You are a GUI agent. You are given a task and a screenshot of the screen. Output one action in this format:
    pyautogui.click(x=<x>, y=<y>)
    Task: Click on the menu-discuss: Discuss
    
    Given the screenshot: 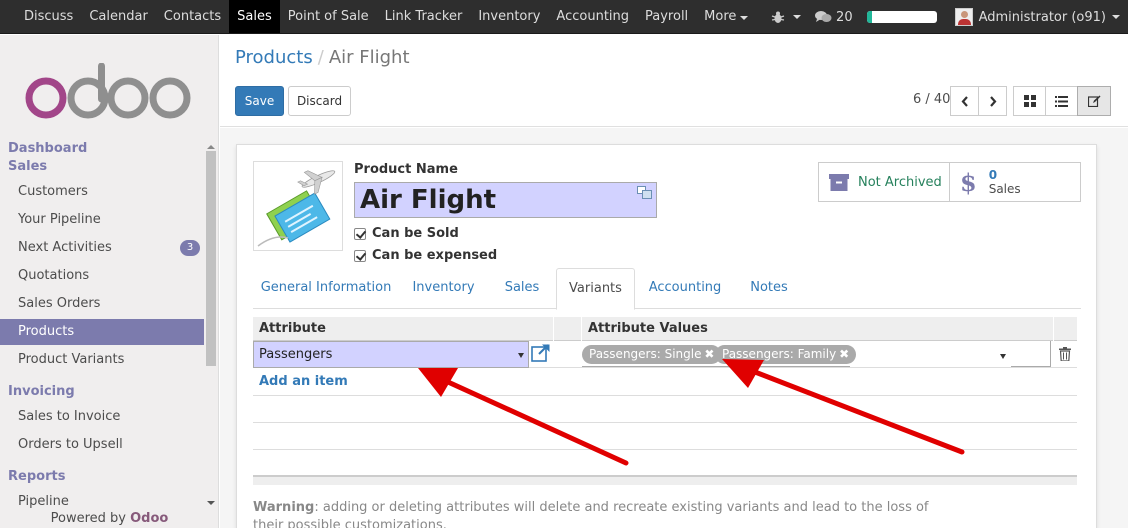 What is the action you would take?
    pyautogui.click(x=48, y=16)
    